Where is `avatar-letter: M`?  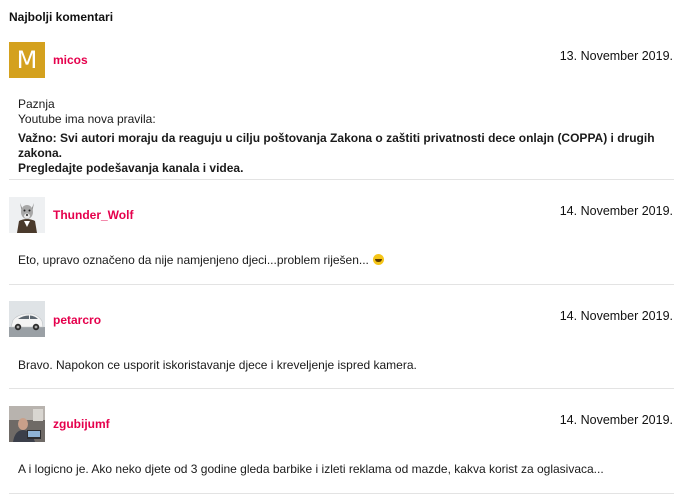 avatar-letter: M is located at coordinates (27, 60).